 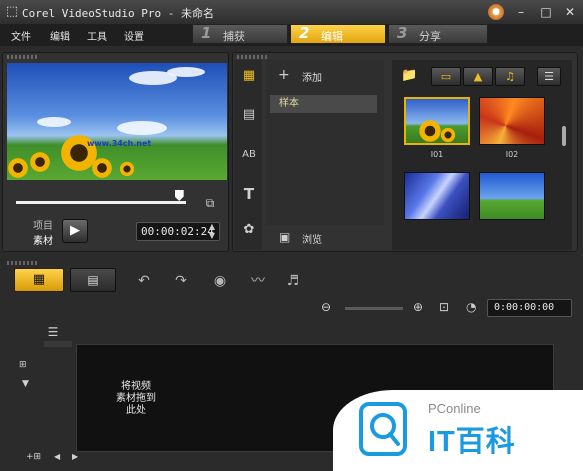 I want to click on watermark-site: PConline, so click(x=454, y=408).